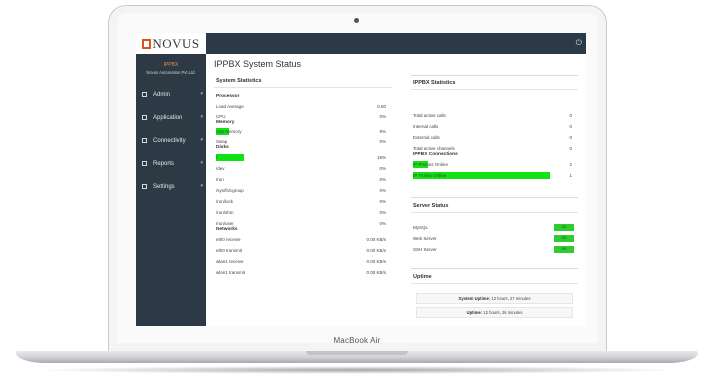  Describe the element at coordinates (494, 165) in the screenshot. I see `usage-row: IP Phones Online 2` at that location.